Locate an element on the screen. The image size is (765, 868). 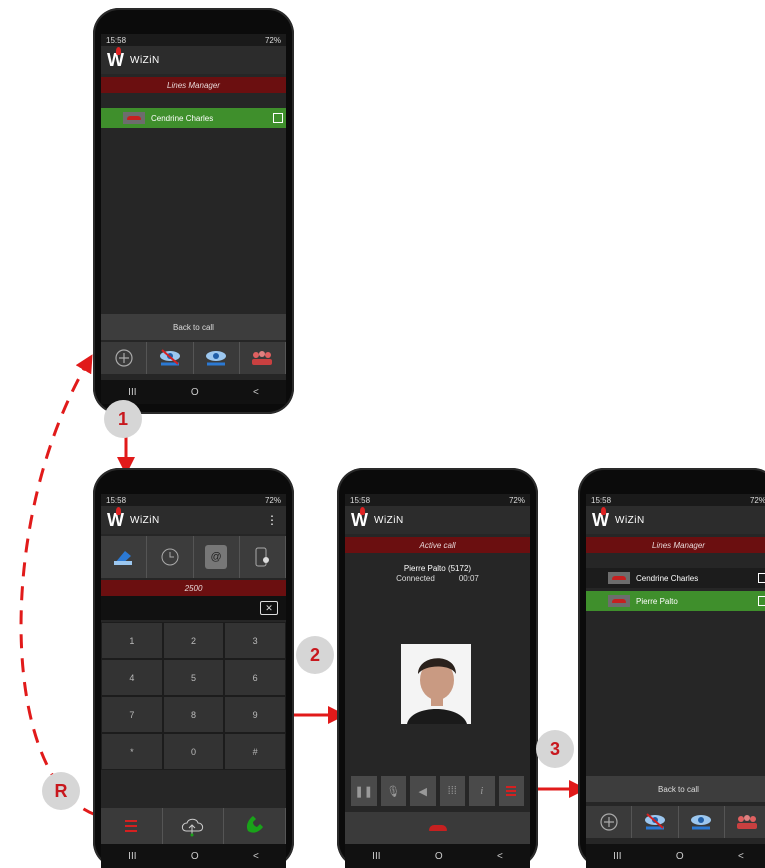
key-3: 3 is located at coordinates (255, 640).